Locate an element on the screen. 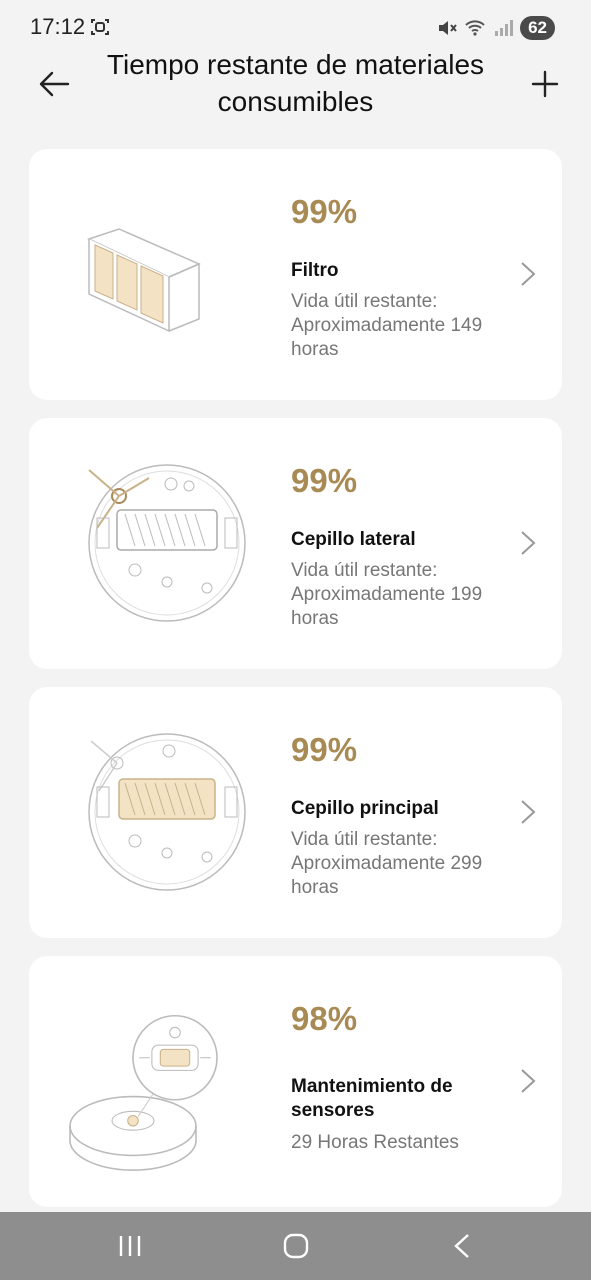 Image resolution: width=591 pixels, height=1280 pixels. consumable-name: Cepillo lateral is located at coordinates (353, 539).